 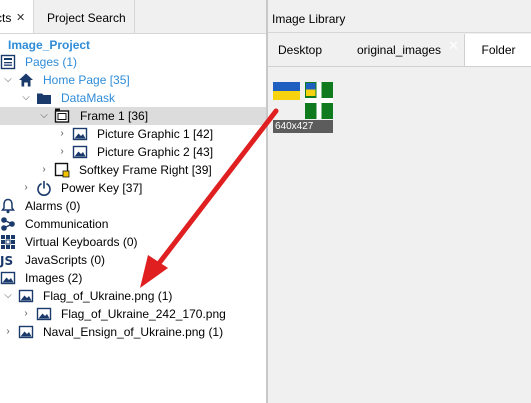 I want to click on tab-folder-label: Folder, so click(x=498, y=50).